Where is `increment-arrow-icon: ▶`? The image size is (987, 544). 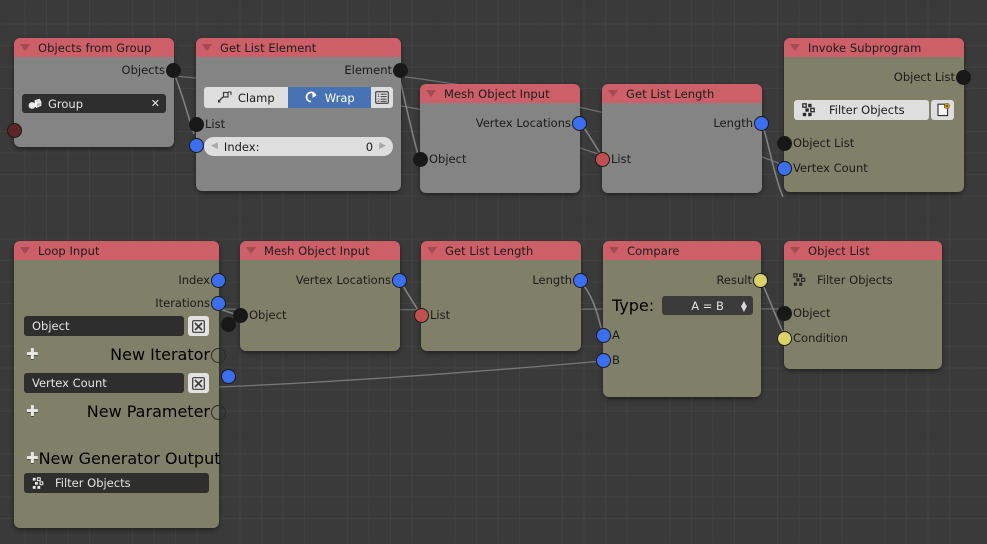
increment-arrow-icon: ▶ is located at coordinates (382, 146).